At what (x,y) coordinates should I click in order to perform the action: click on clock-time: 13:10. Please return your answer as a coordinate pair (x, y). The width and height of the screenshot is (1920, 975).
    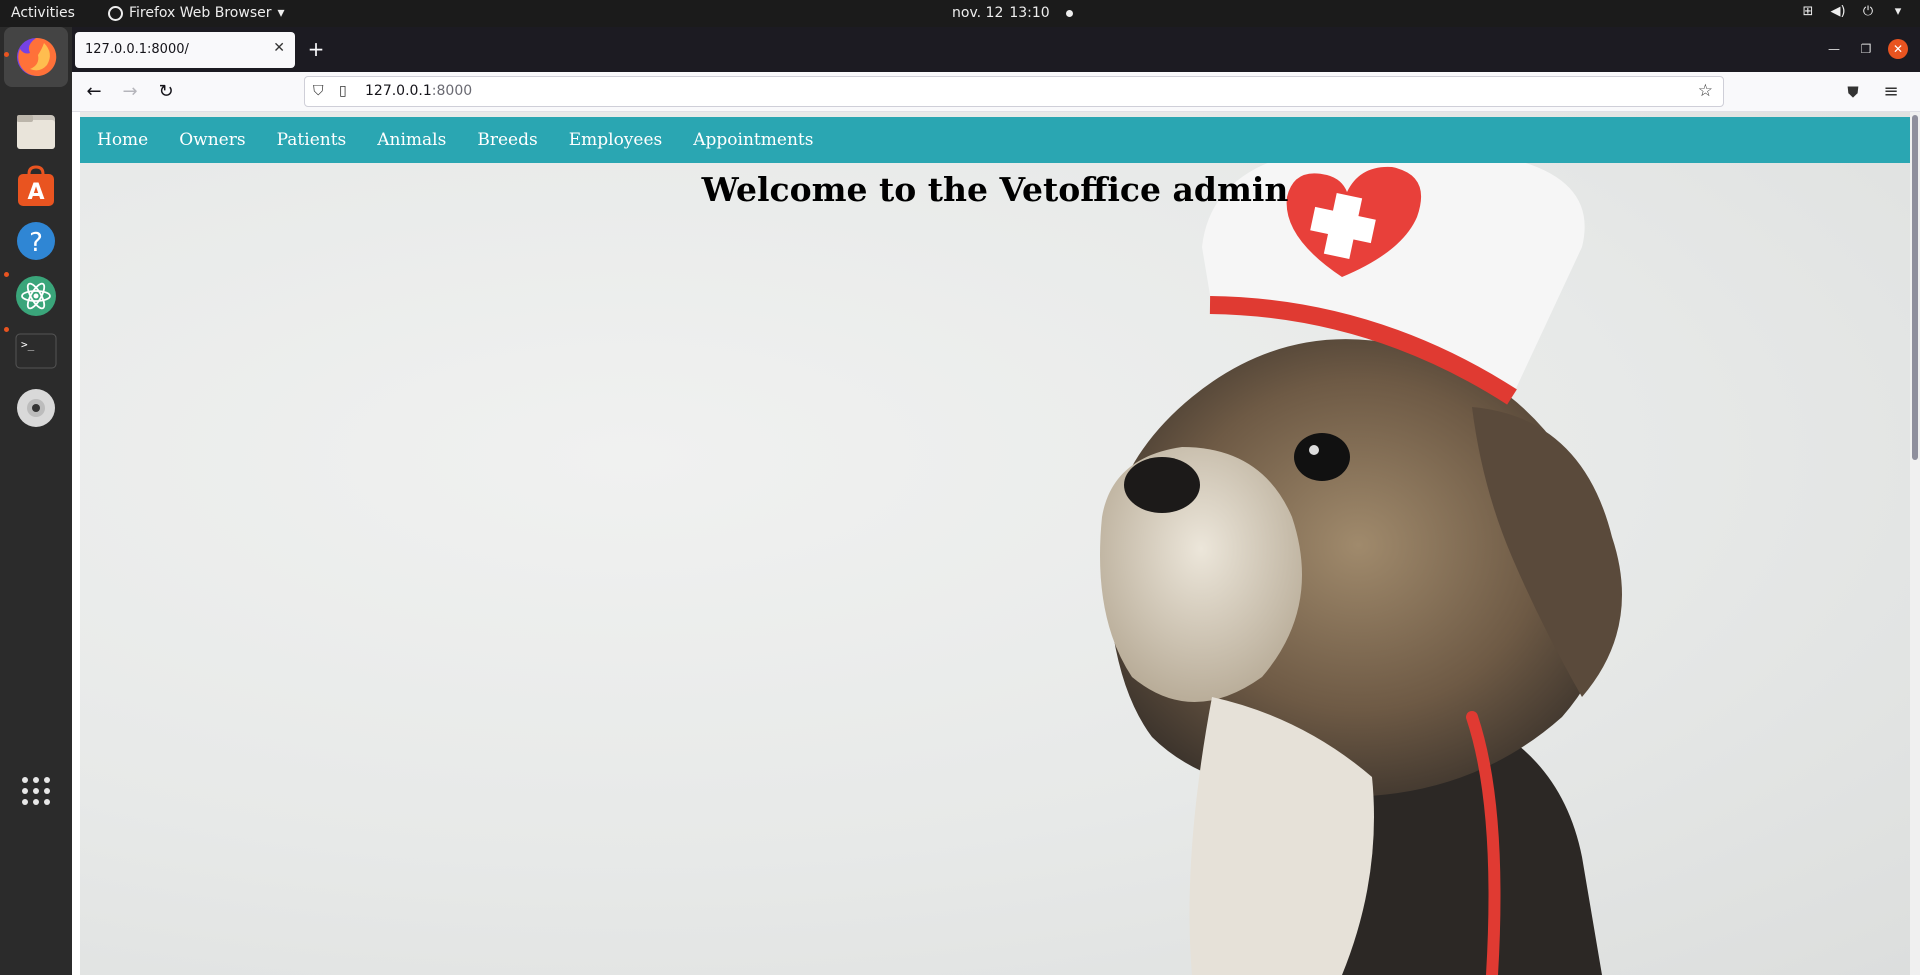
    Looking at the image, I should click on (1029, 13).